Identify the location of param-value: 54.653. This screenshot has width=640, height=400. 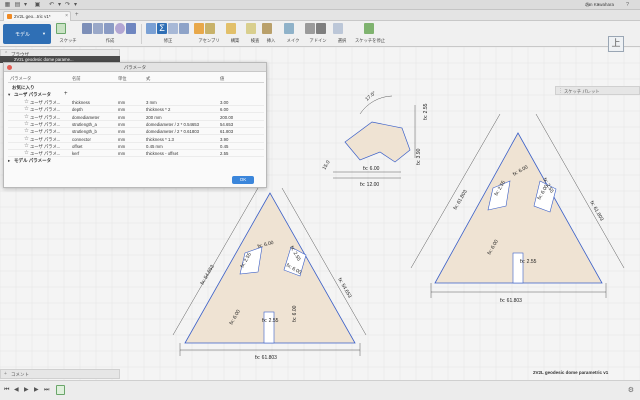
(227, 124).